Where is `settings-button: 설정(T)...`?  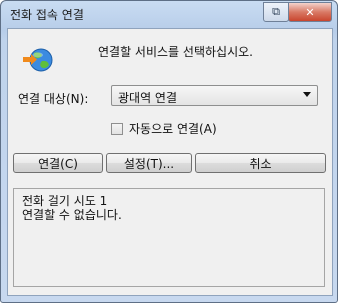 settings-button: 설정(T)... is located at coordinates (149, 163).